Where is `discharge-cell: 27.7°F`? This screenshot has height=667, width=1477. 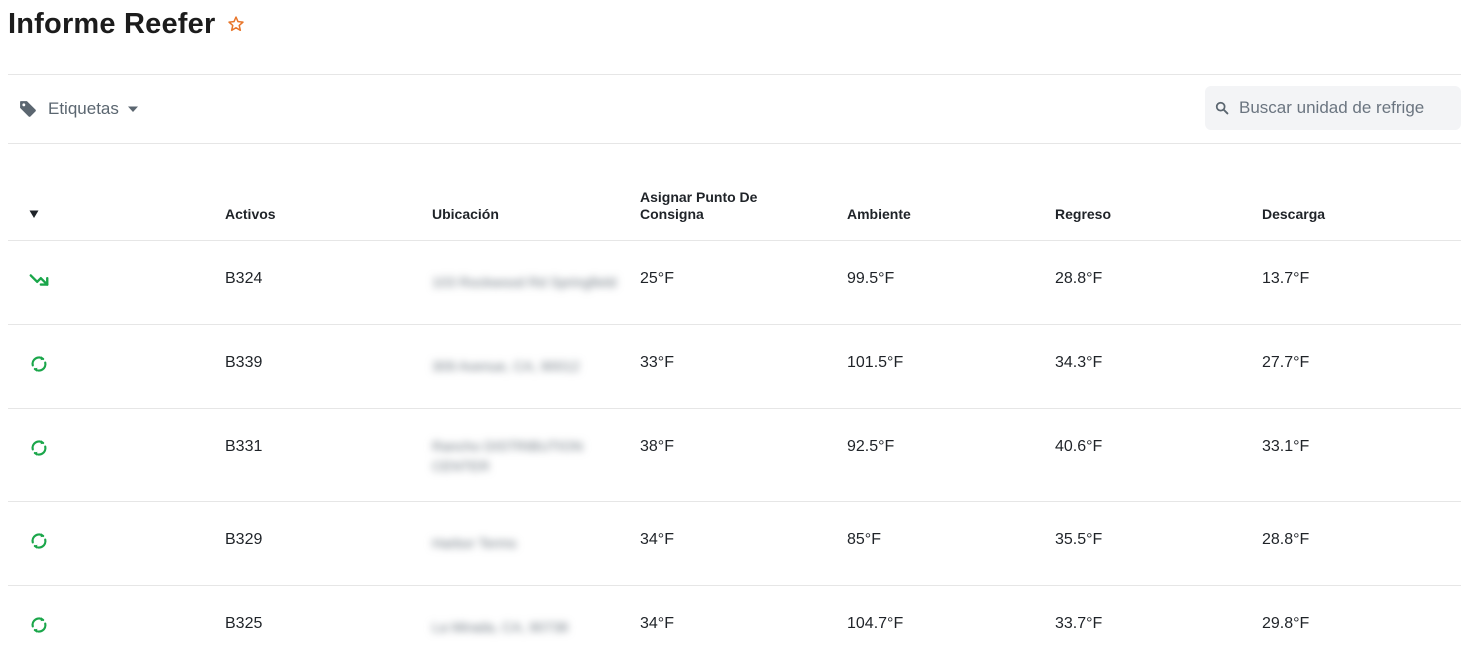 discharge-cell: 27.7°F is located at coordinates (1286, 362).